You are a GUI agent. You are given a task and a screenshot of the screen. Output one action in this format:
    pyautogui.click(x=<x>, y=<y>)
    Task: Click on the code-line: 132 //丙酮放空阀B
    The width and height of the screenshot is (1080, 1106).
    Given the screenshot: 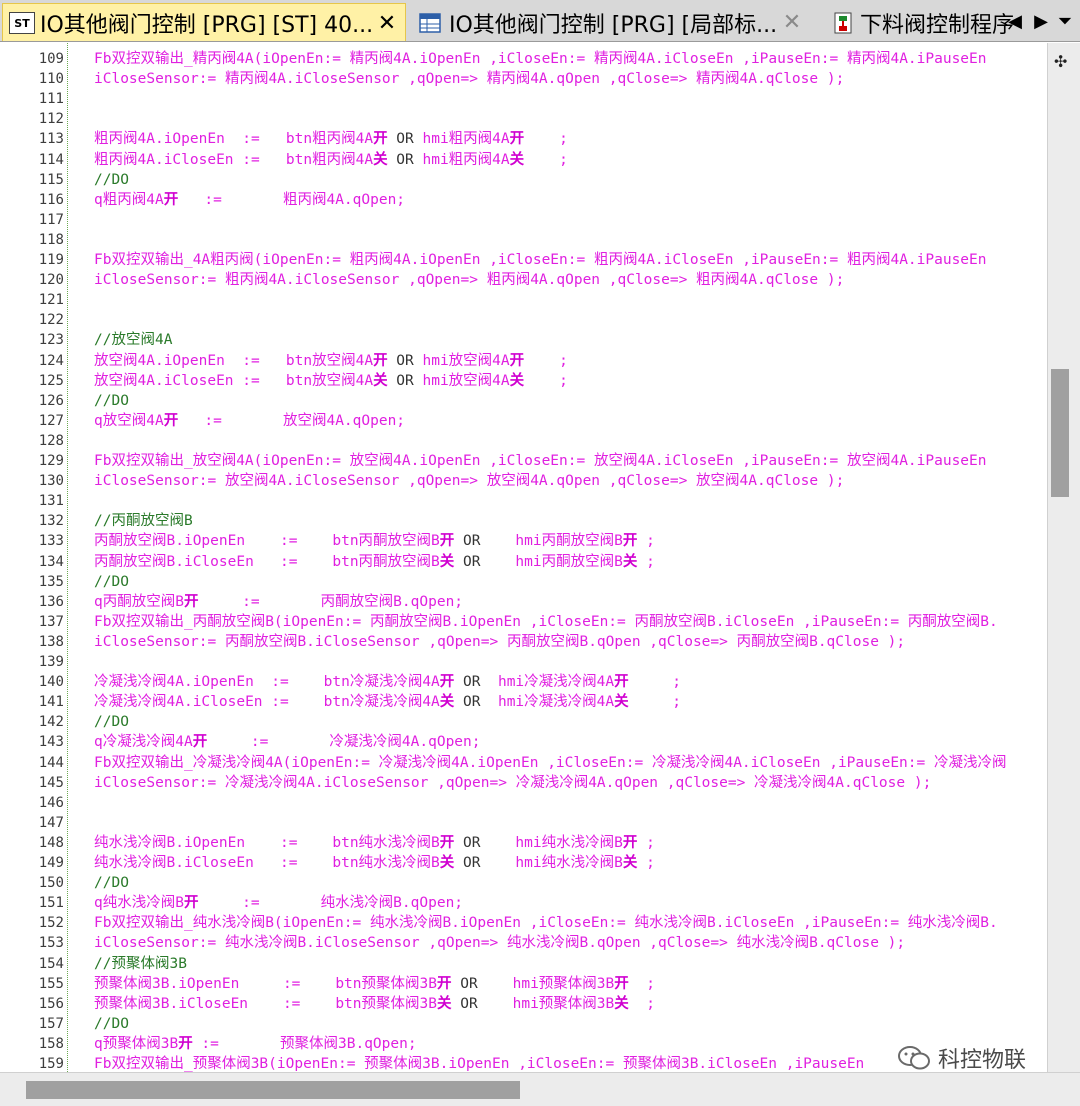 What is the action you would take?
    pyautogui.click(x=523, y=521)
    